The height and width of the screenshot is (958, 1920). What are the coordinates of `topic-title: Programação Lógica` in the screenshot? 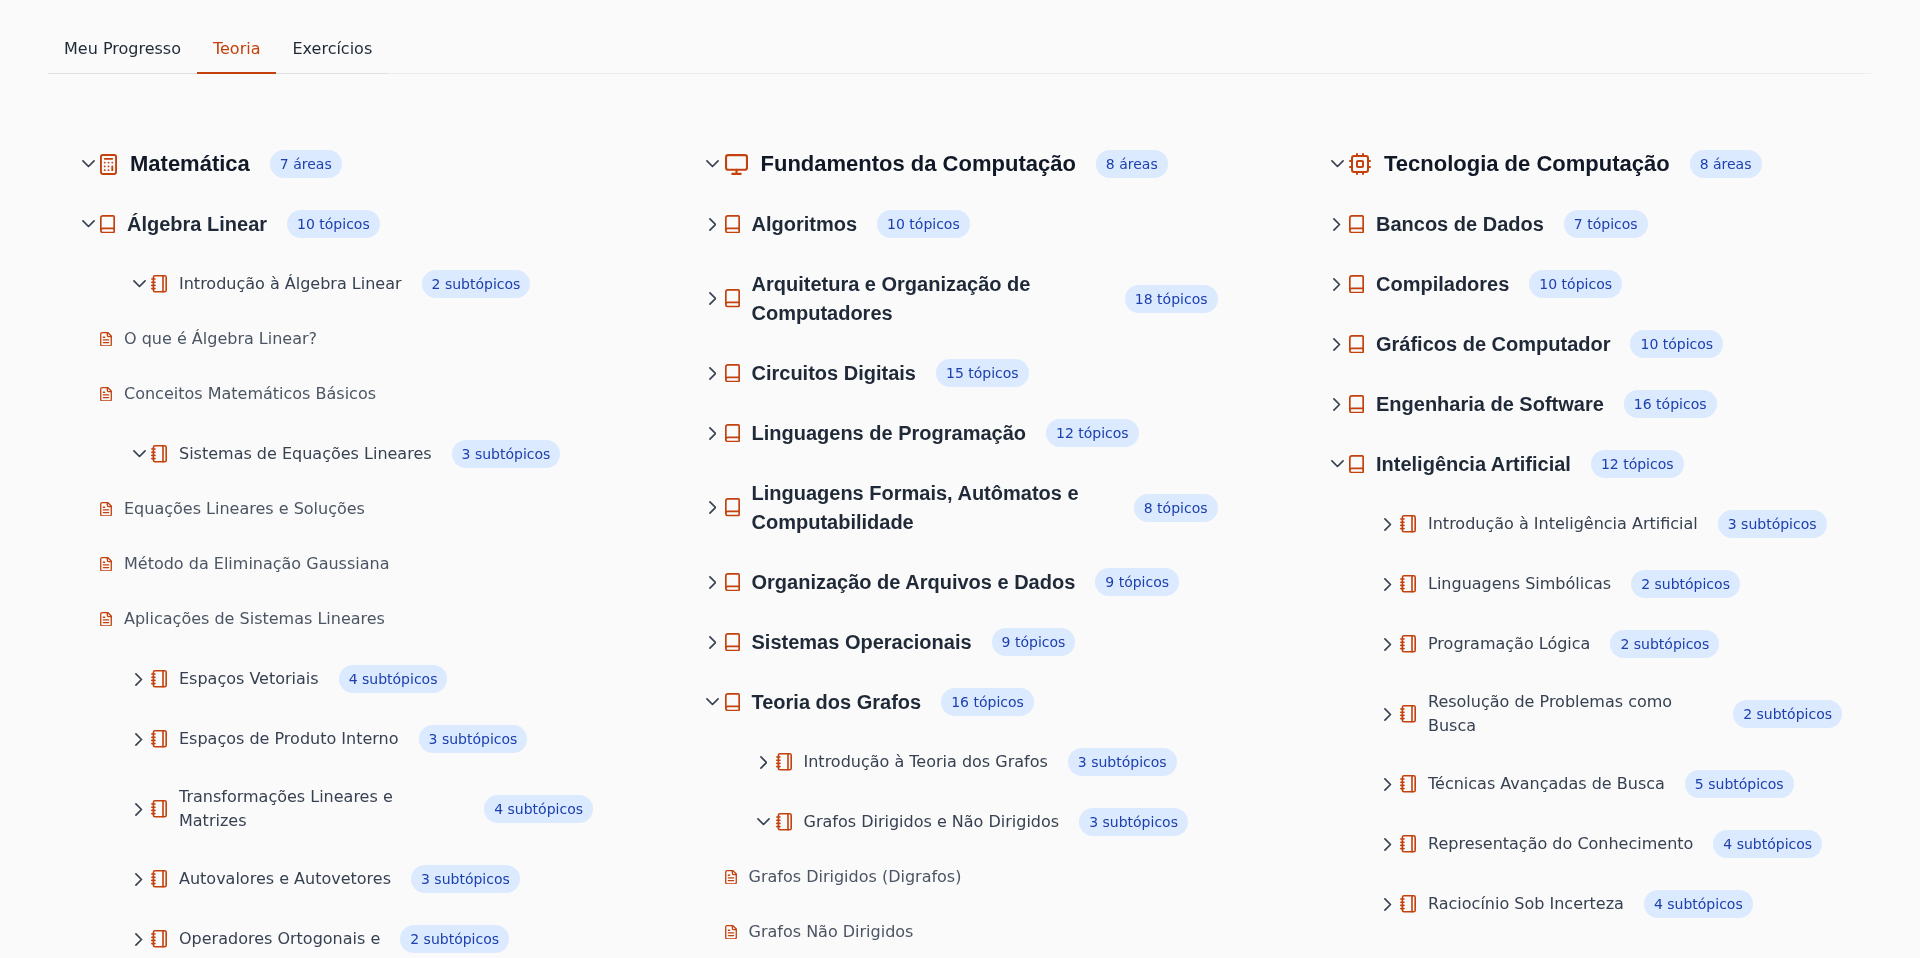 It's located at (1509, 644).